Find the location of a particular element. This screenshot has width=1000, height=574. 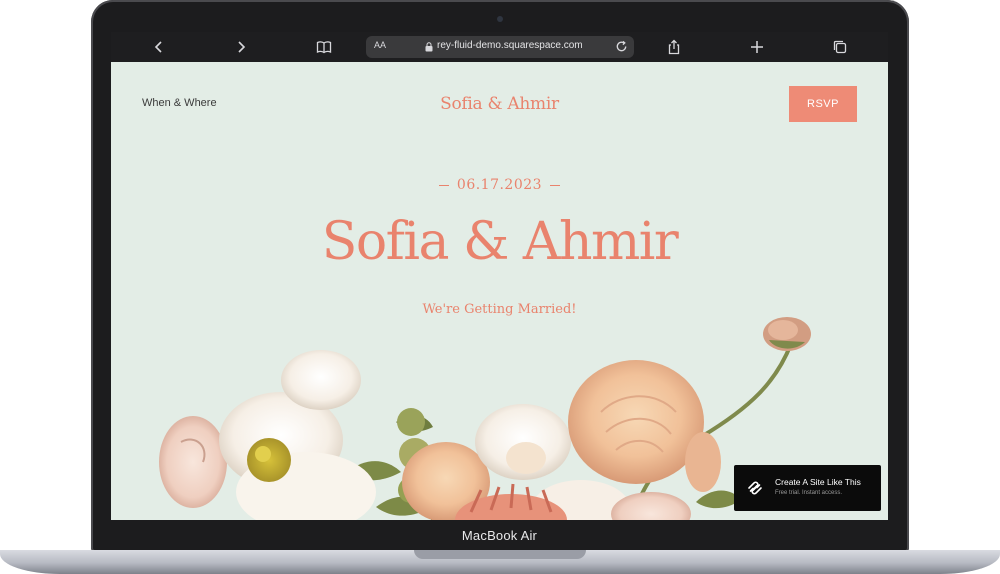

address-bar: AA rey-fluid-demo.squarespace.com is located at coordinates (500, 47).